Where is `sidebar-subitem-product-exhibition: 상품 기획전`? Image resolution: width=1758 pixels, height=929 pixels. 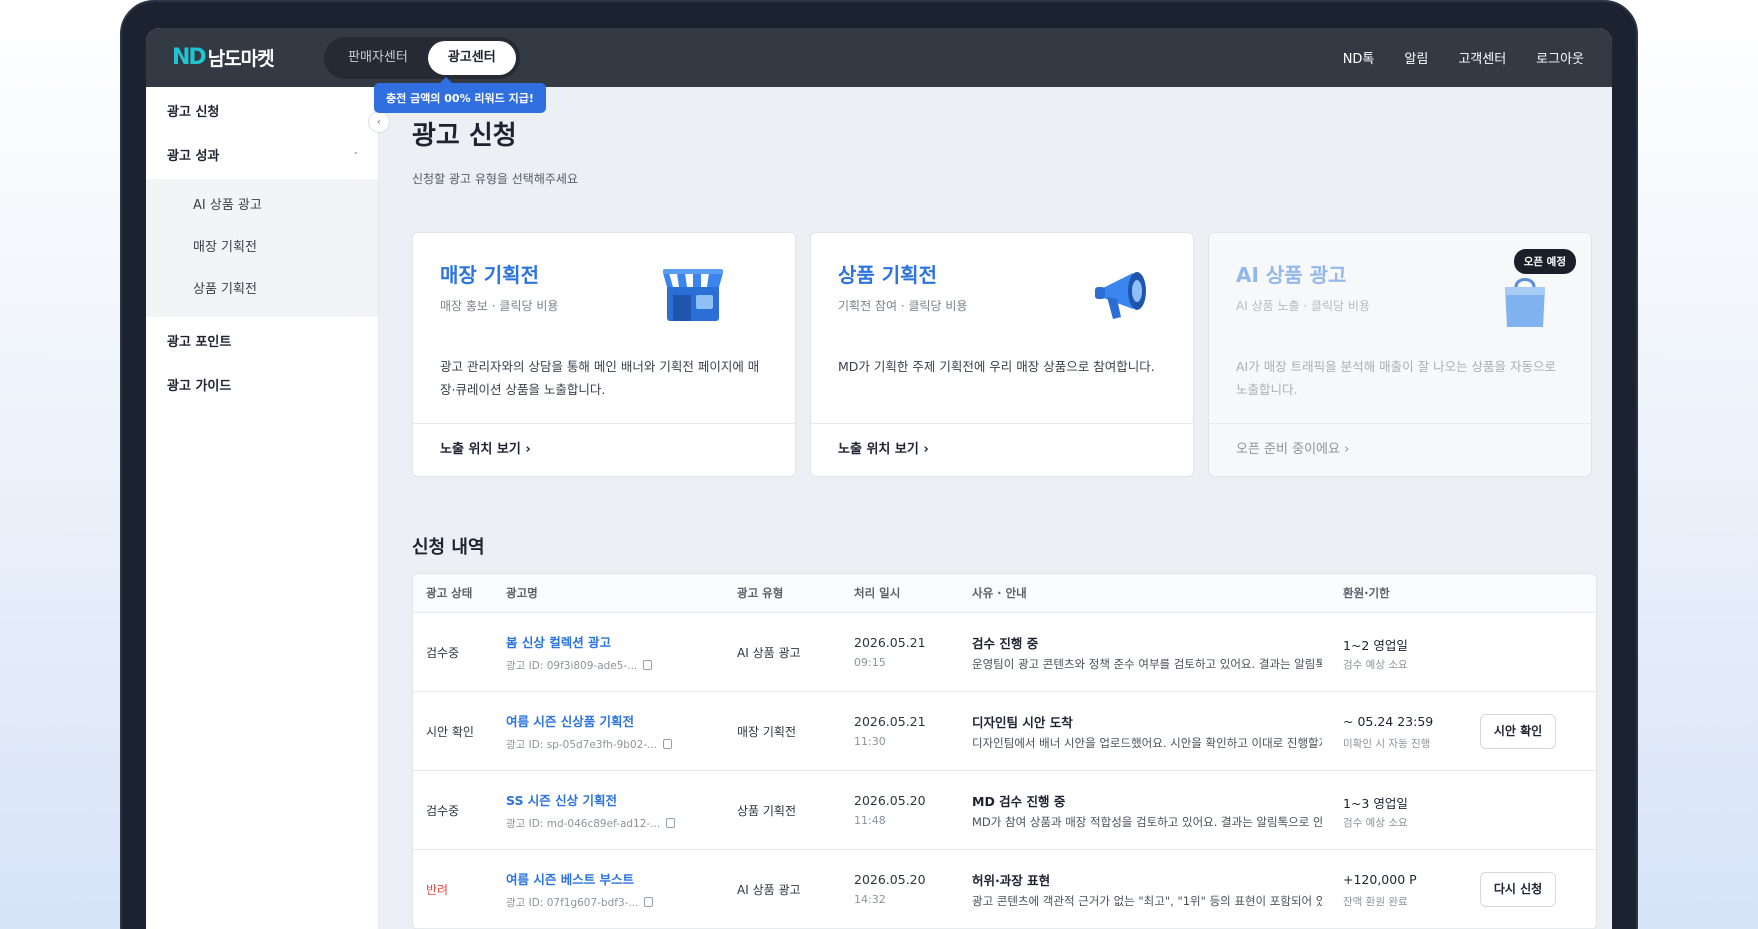
sidebar-subitem-product-exhibition: 상품 기획전 is located at coordinates (262, 290).